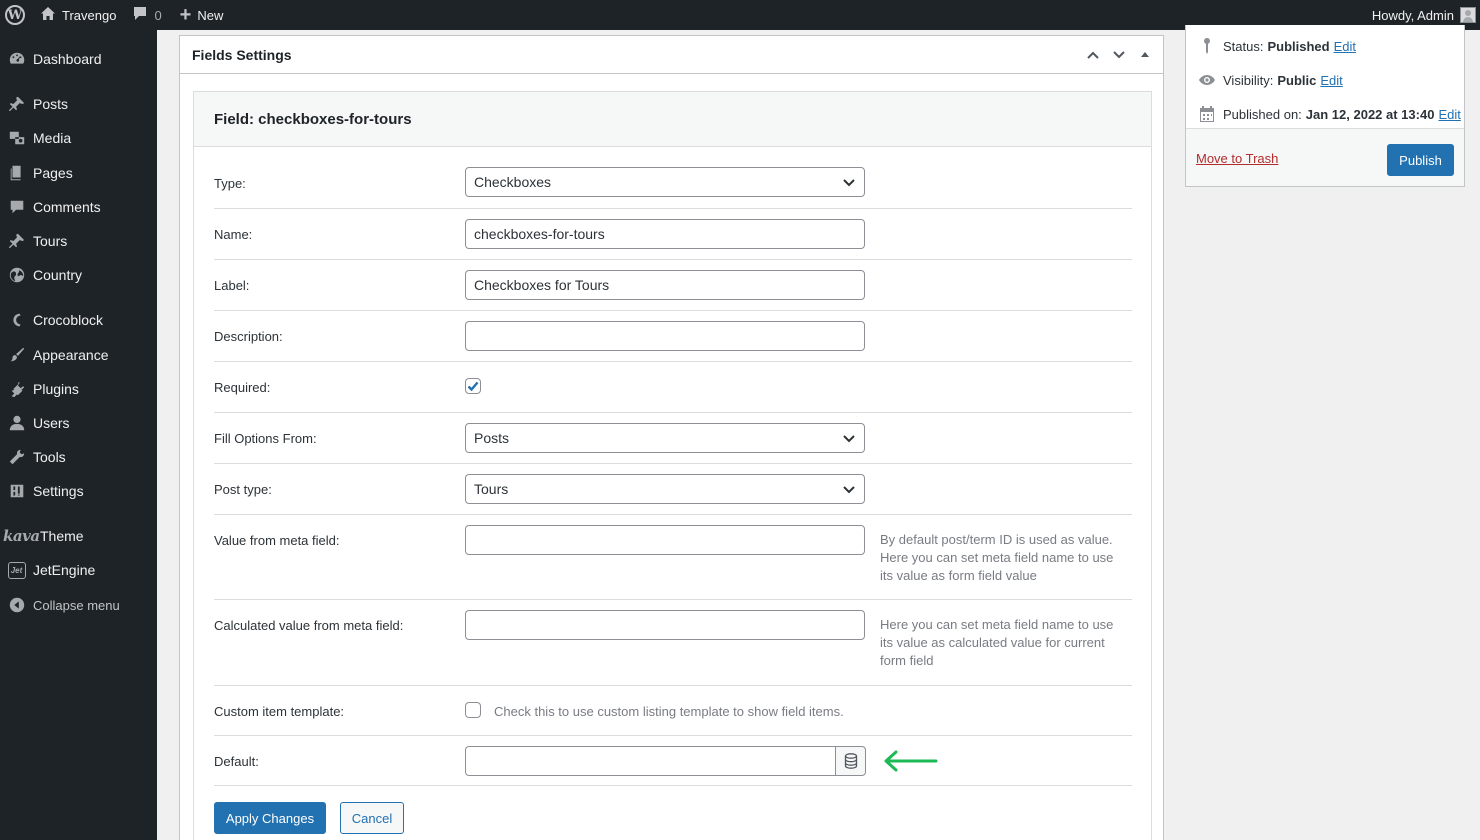  I want to click on sidebar-item-crocoblock: Crocoblock, so click(78, 320).